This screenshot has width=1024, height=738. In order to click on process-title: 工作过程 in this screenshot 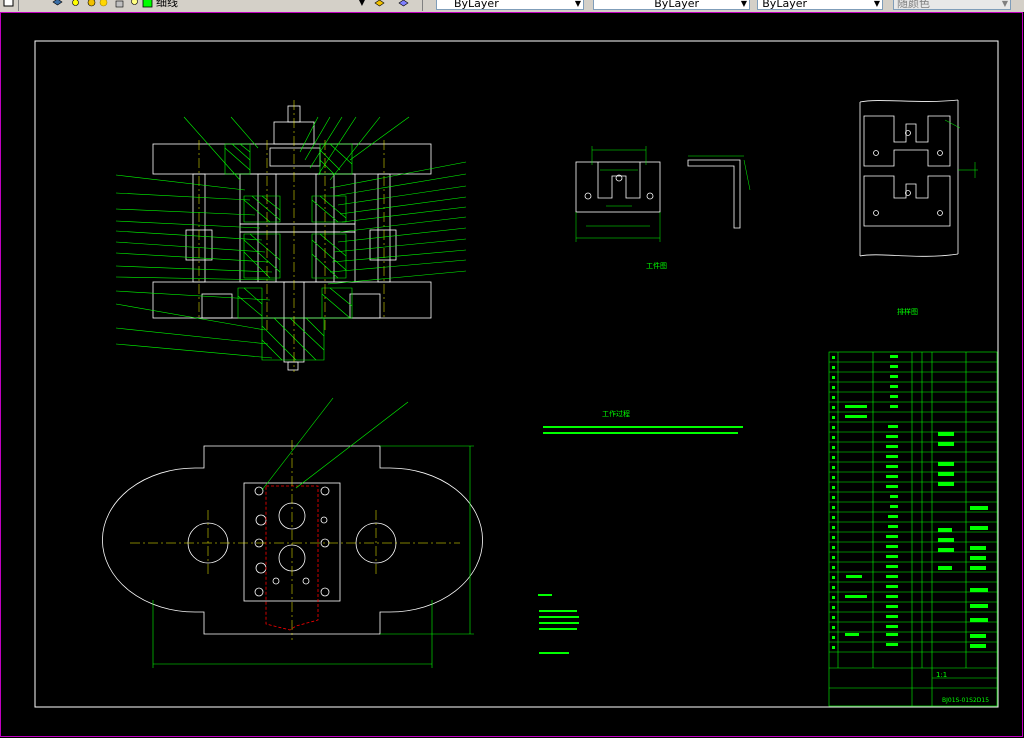, I will do `click(616, 414)`.